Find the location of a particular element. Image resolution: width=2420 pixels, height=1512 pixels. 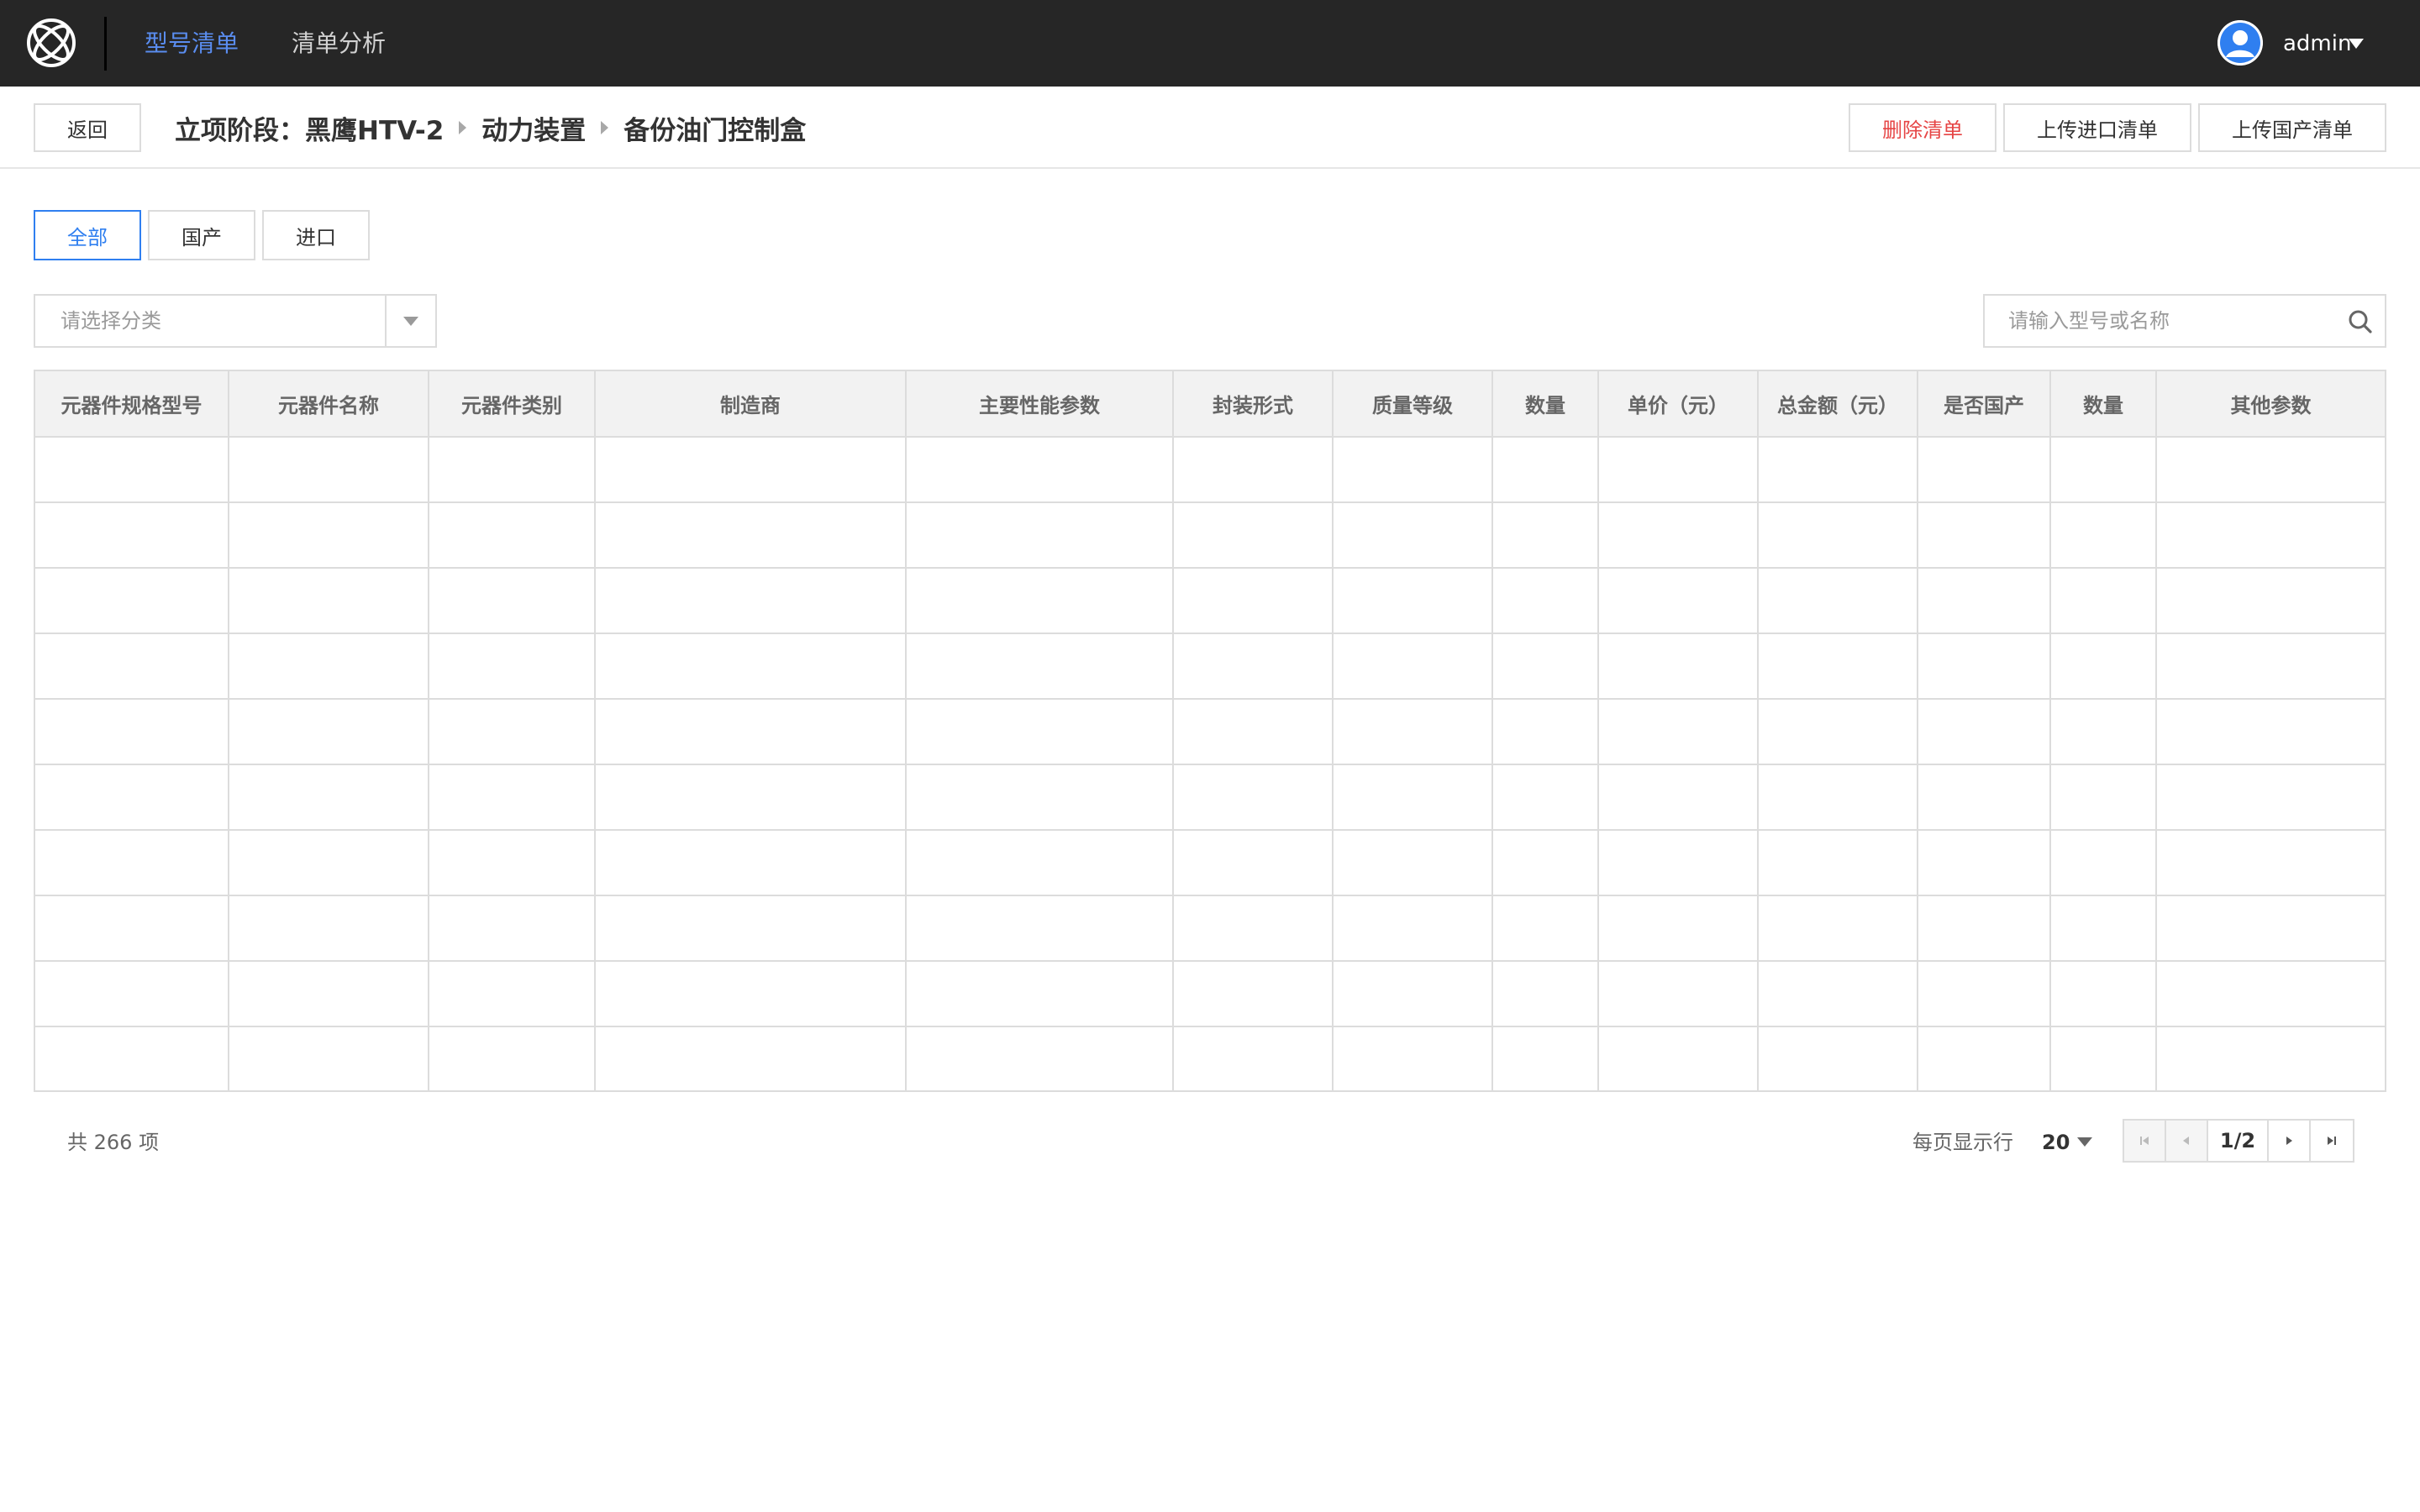

category-select-placeholder: 请选择分类 is located at coordinates (110, 321).